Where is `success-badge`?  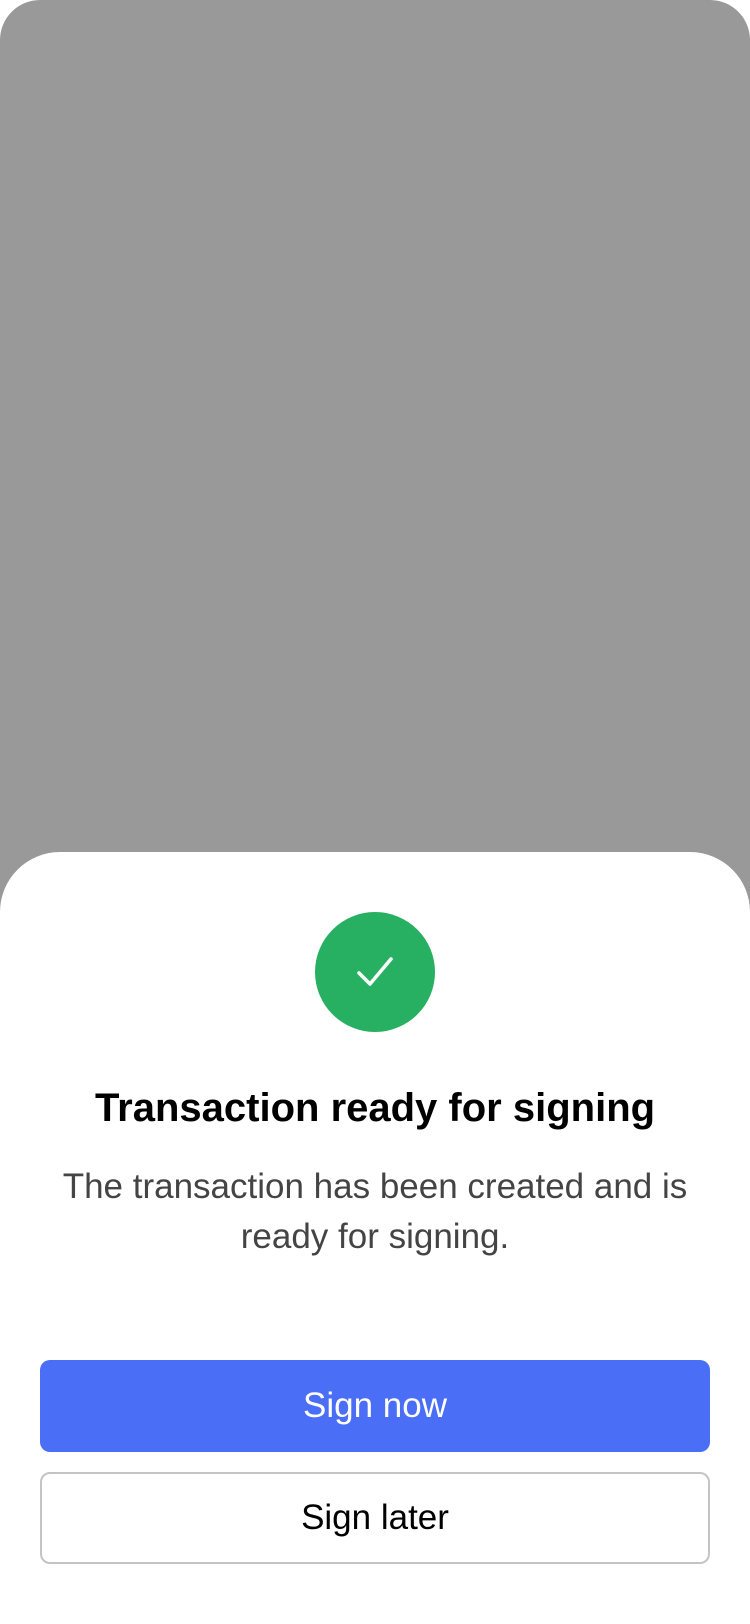
success-badge is located at coordinates (375, 972).